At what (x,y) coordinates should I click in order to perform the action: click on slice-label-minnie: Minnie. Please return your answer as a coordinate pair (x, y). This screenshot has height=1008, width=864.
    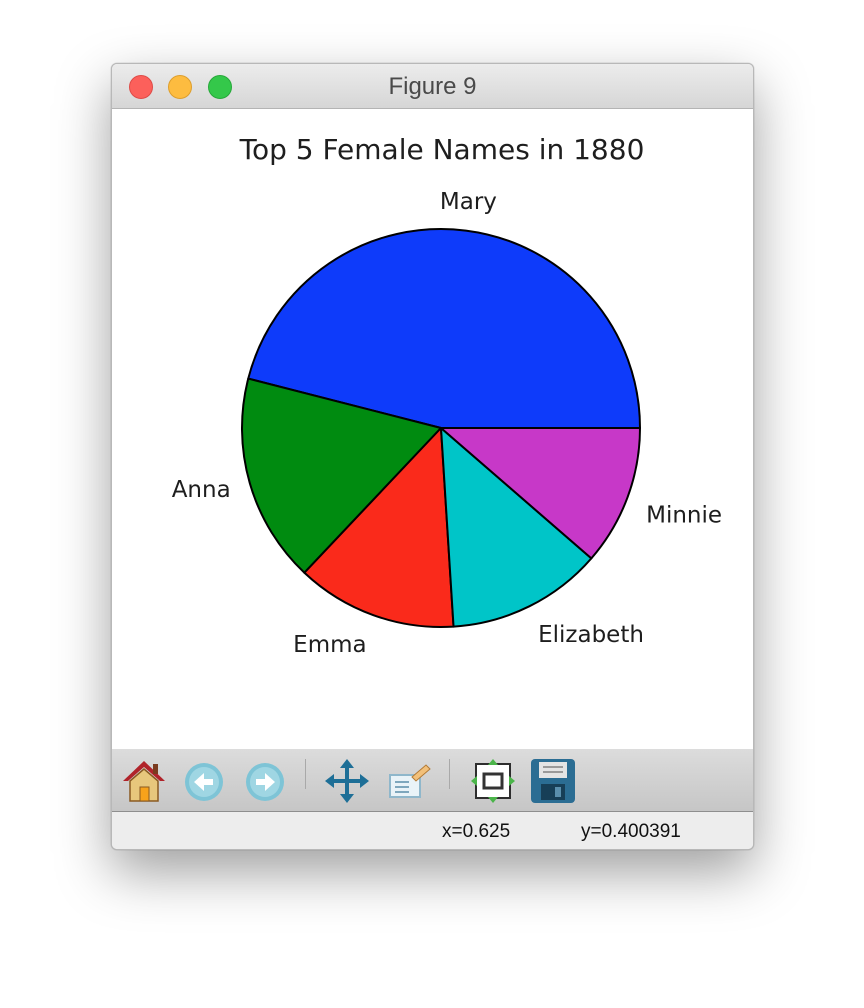
    Looking at the image, I should click on (684, 516).